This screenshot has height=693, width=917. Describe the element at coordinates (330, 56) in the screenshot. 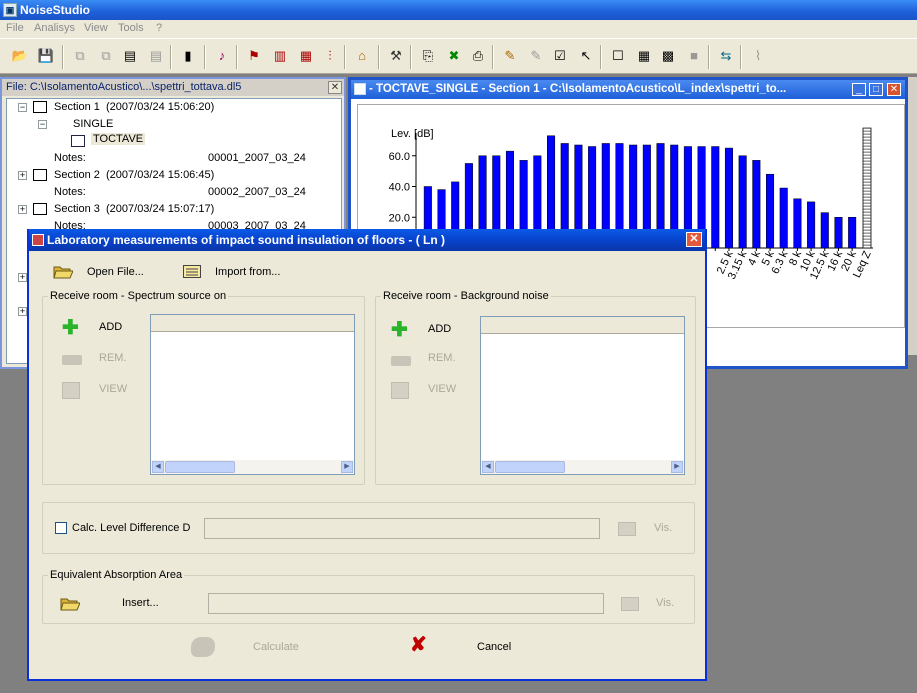

I see `markers-icon: ⫶` at that location.